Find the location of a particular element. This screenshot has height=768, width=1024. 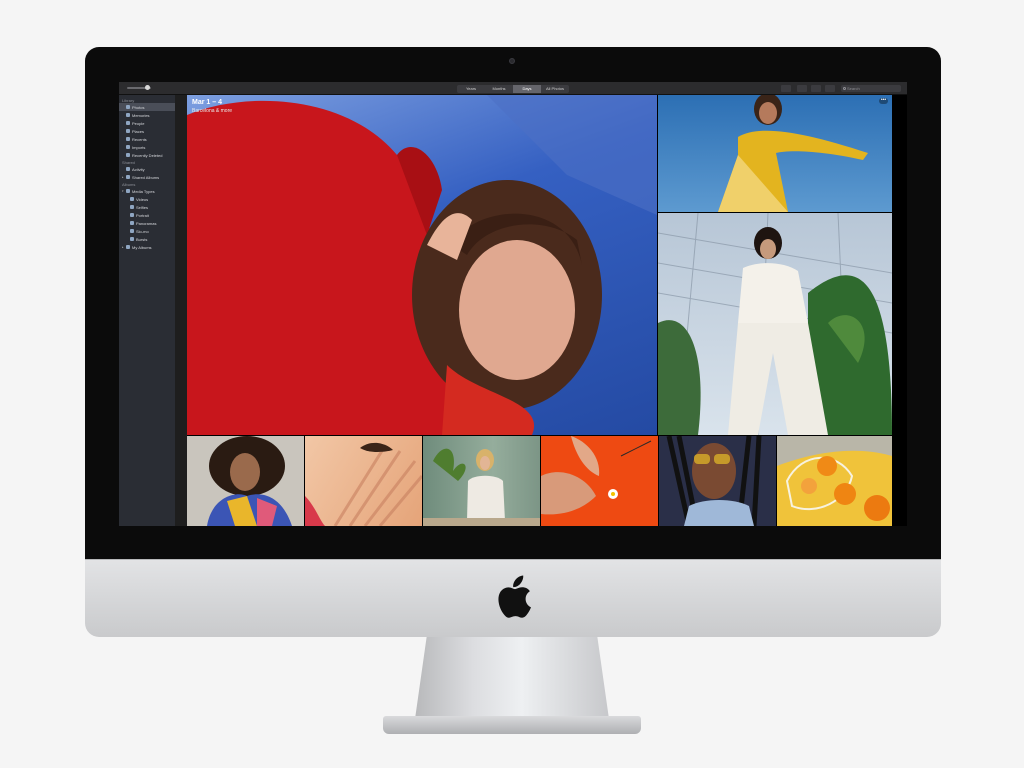

panoramas-icon is located at coordinates (132, 223).